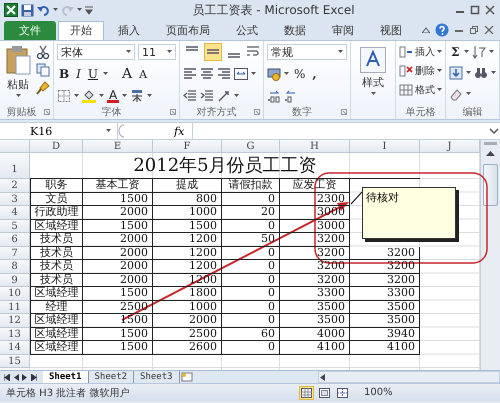 This screenshot has width=500, height=403. Describe the element at coordinates (143, 74) in the screenshot. I see `shrink-font-button: A` at that location.